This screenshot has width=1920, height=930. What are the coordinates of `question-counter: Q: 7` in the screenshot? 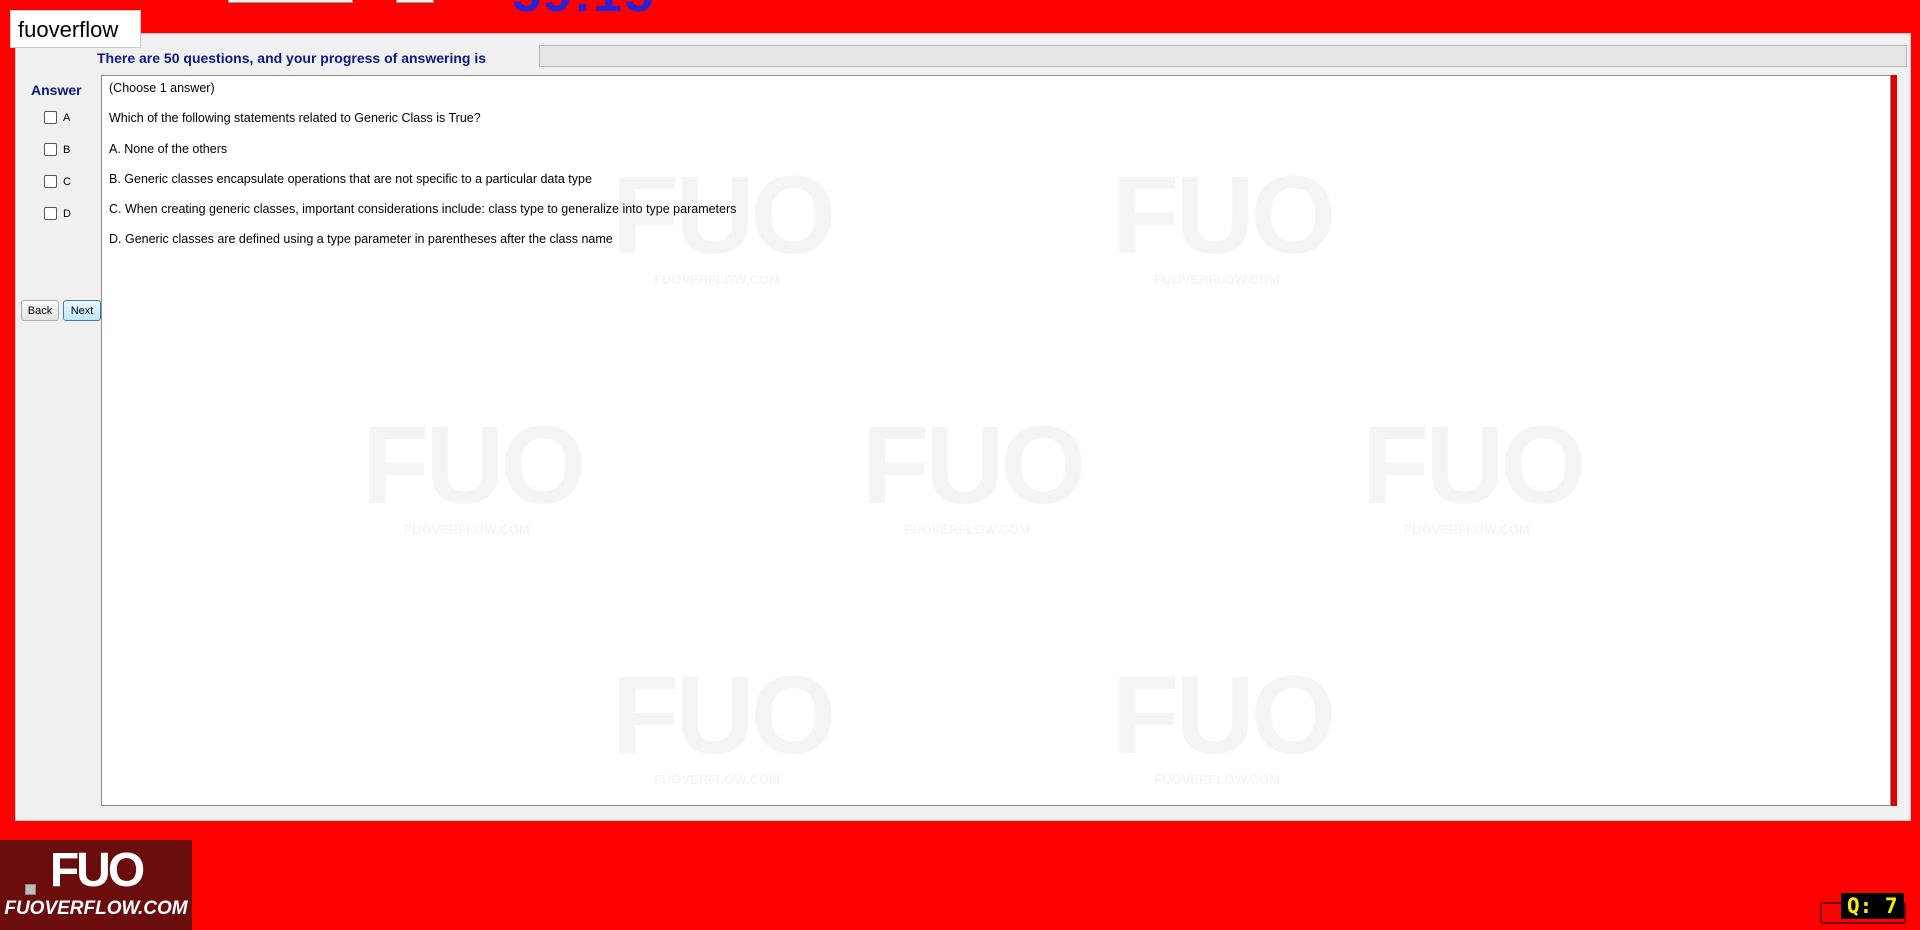 It's located at (1872, 906).